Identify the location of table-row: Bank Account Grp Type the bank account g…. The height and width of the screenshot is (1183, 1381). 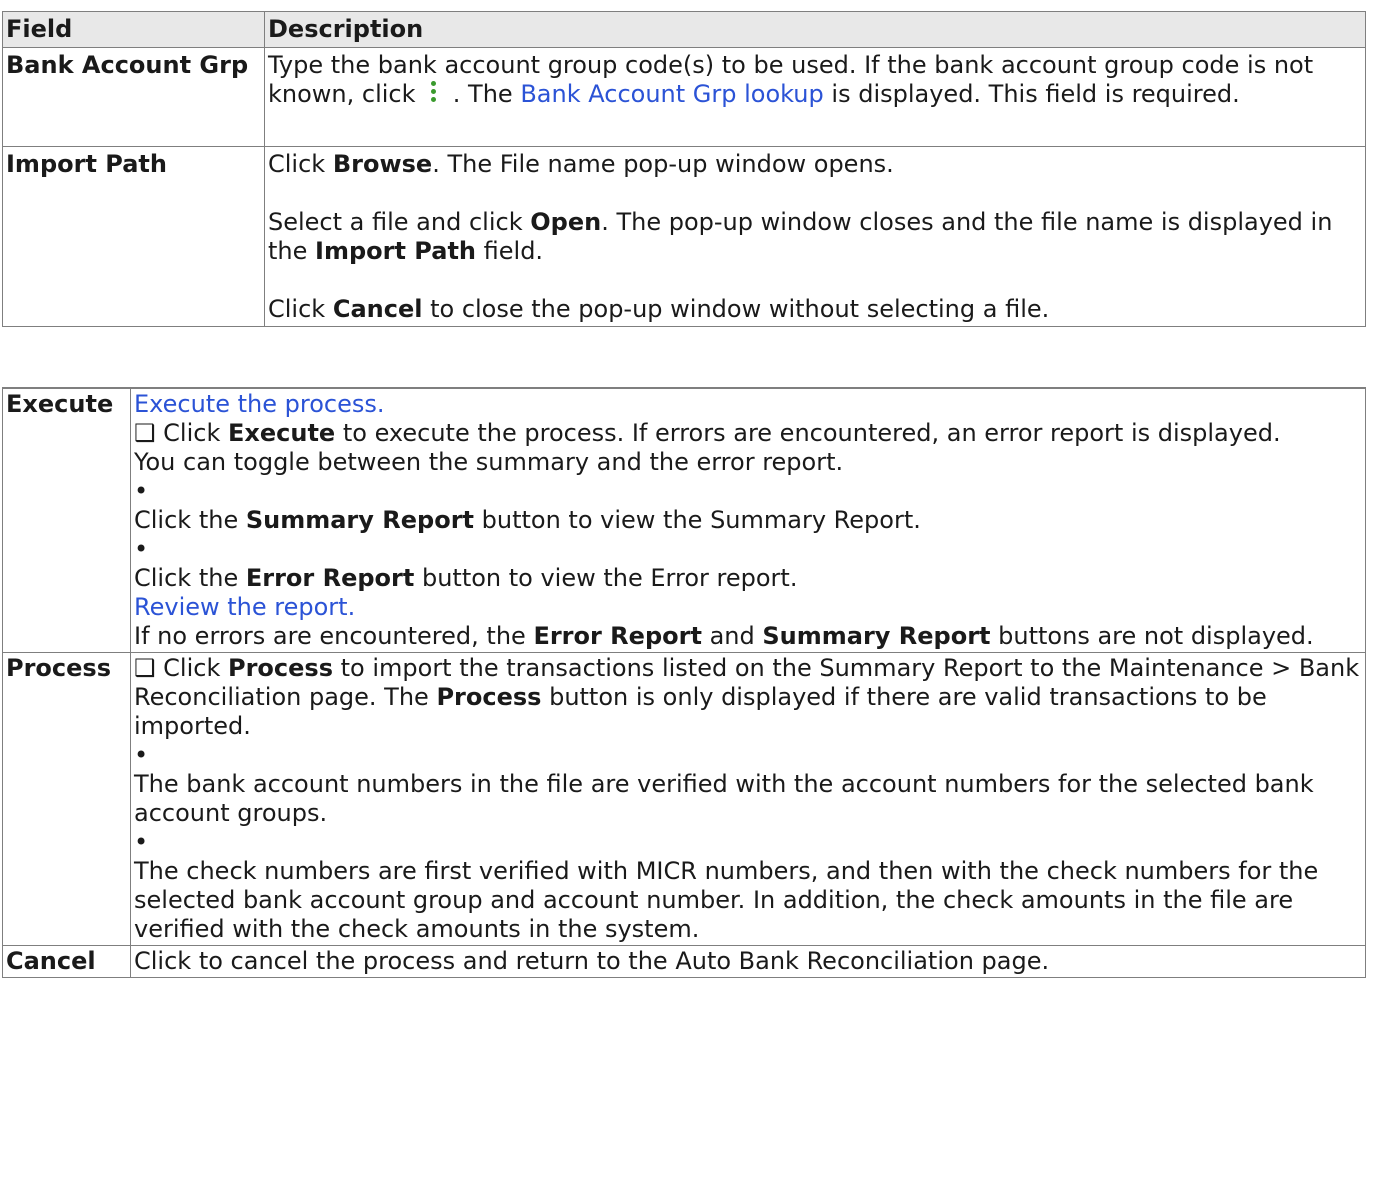
(684, 97).